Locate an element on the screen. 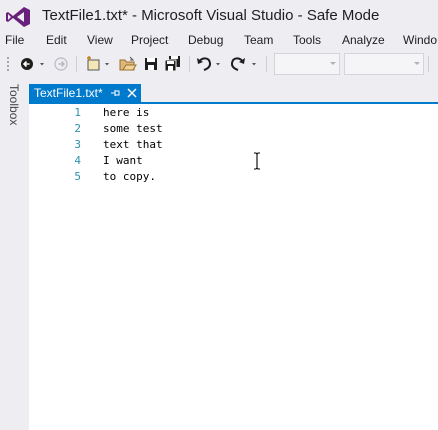 This screenshot has height=430, width=438. new-project-icon is located at coordinates (98, 63).